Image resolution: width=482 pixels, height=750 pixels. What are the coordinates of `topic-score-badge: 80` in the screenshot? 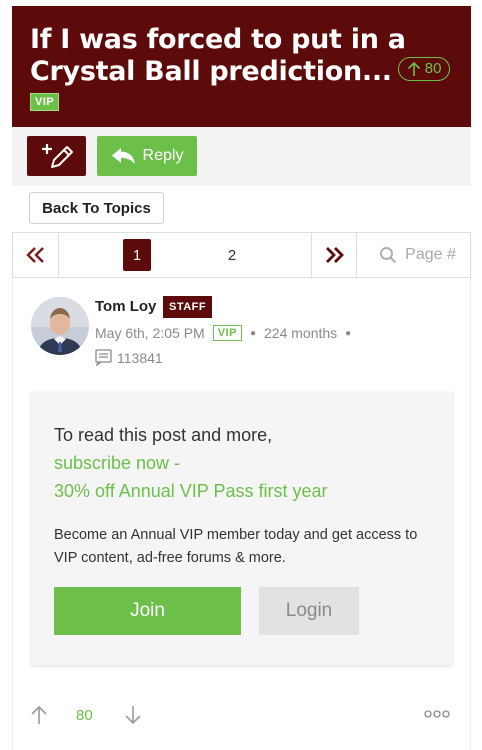 It's located at (424, 69).